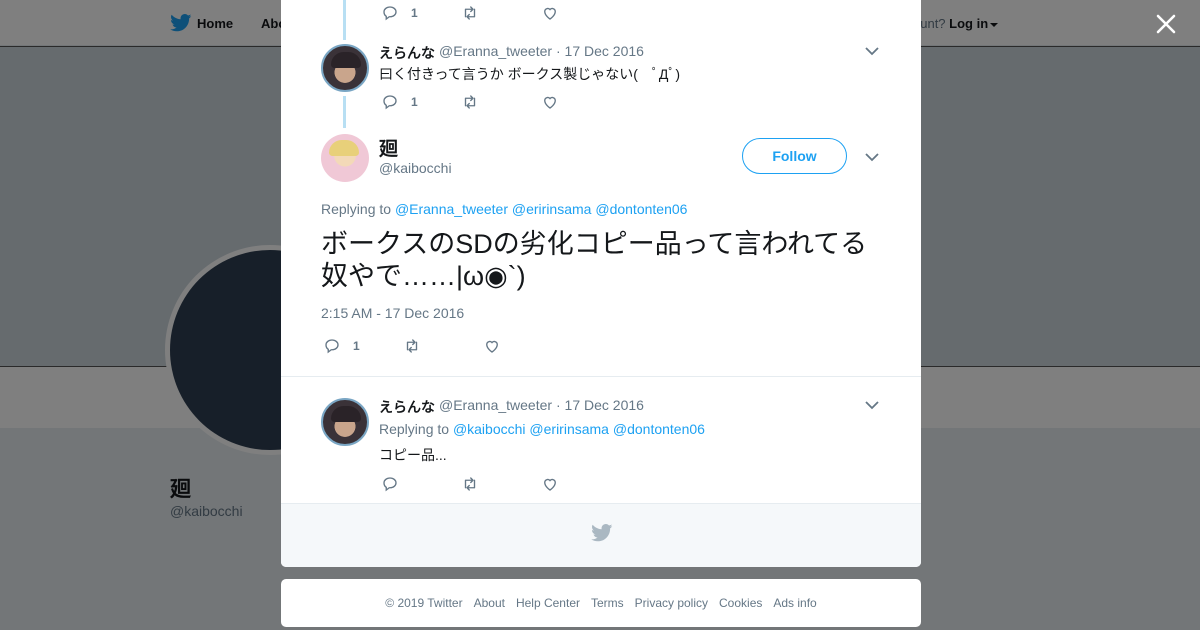 This screenshot has height=630, width=1200. Describe the element at coordinates (594, 260) in the screenshot. I see `main-tweet-text: ボークスのSDの劣化コピー品って言われてる奴やで……|ω◉`)` at that location.